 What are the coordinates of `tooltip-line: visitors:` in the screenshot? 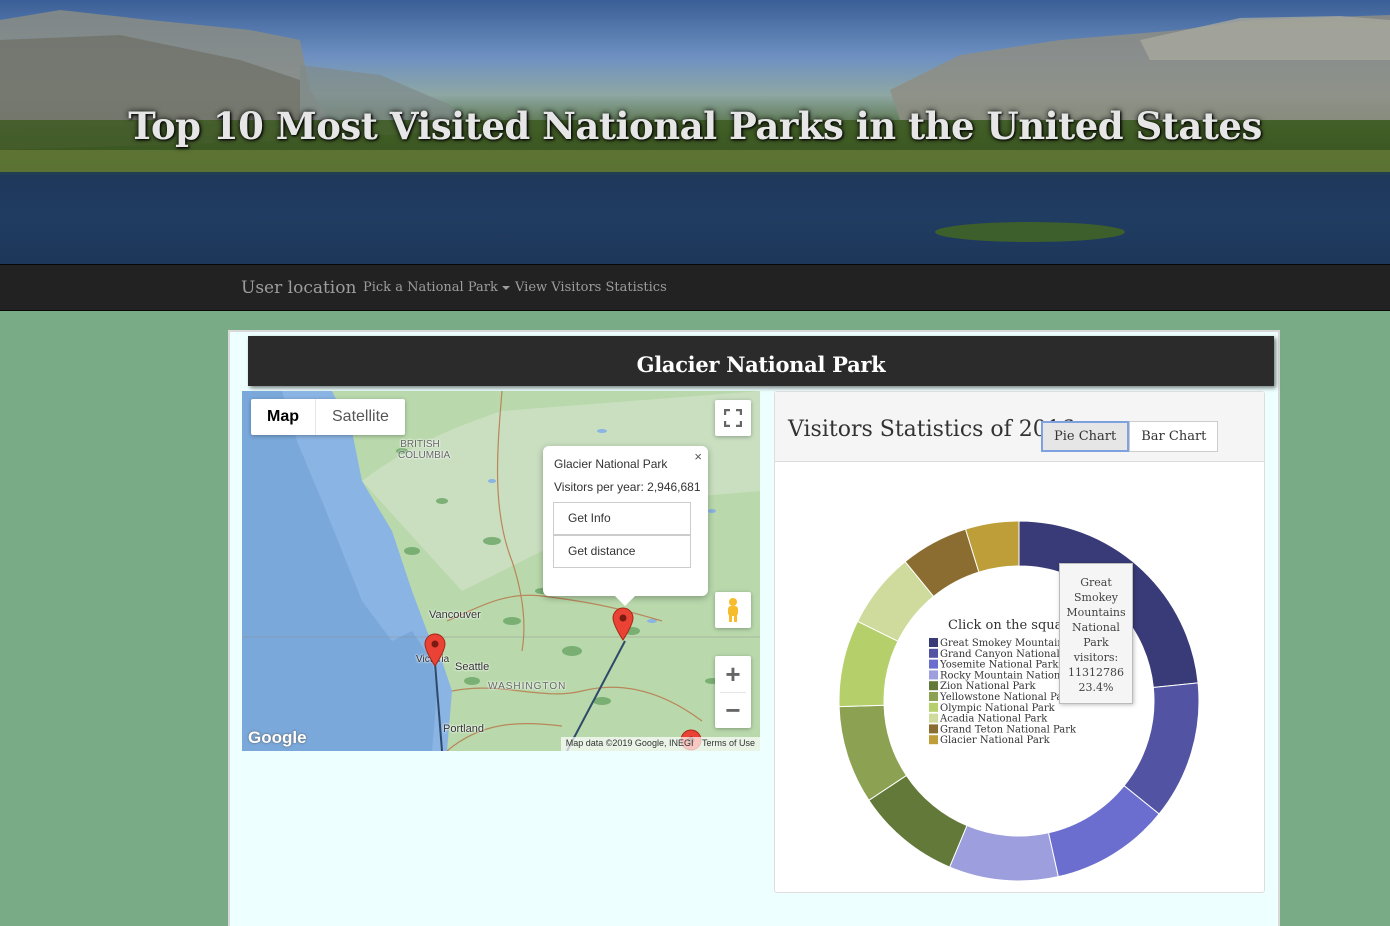 It's located at (1096, 657).